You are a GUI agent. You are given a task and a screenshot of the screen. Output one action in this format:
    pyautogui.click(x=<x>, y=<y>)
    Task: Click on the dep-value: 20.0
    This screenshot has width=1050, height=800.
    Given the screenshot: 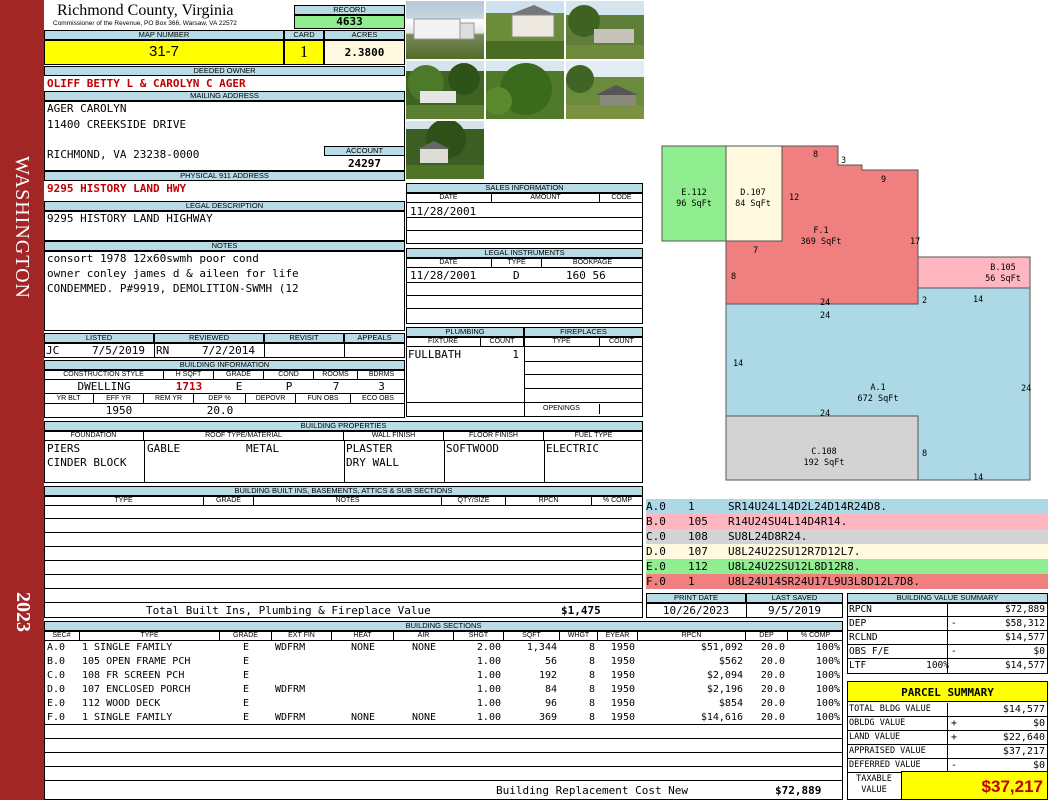 What is the action you would take?
    pyautogui.click(x=220, y=410)
    